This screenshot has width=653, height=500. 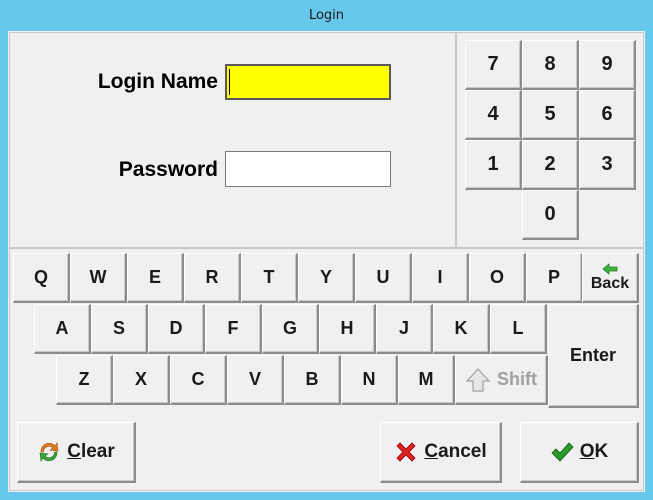 What do you see at coordinates (308, 169) in the screenshot?
I see `password-field` at bounding box center [308, 169].